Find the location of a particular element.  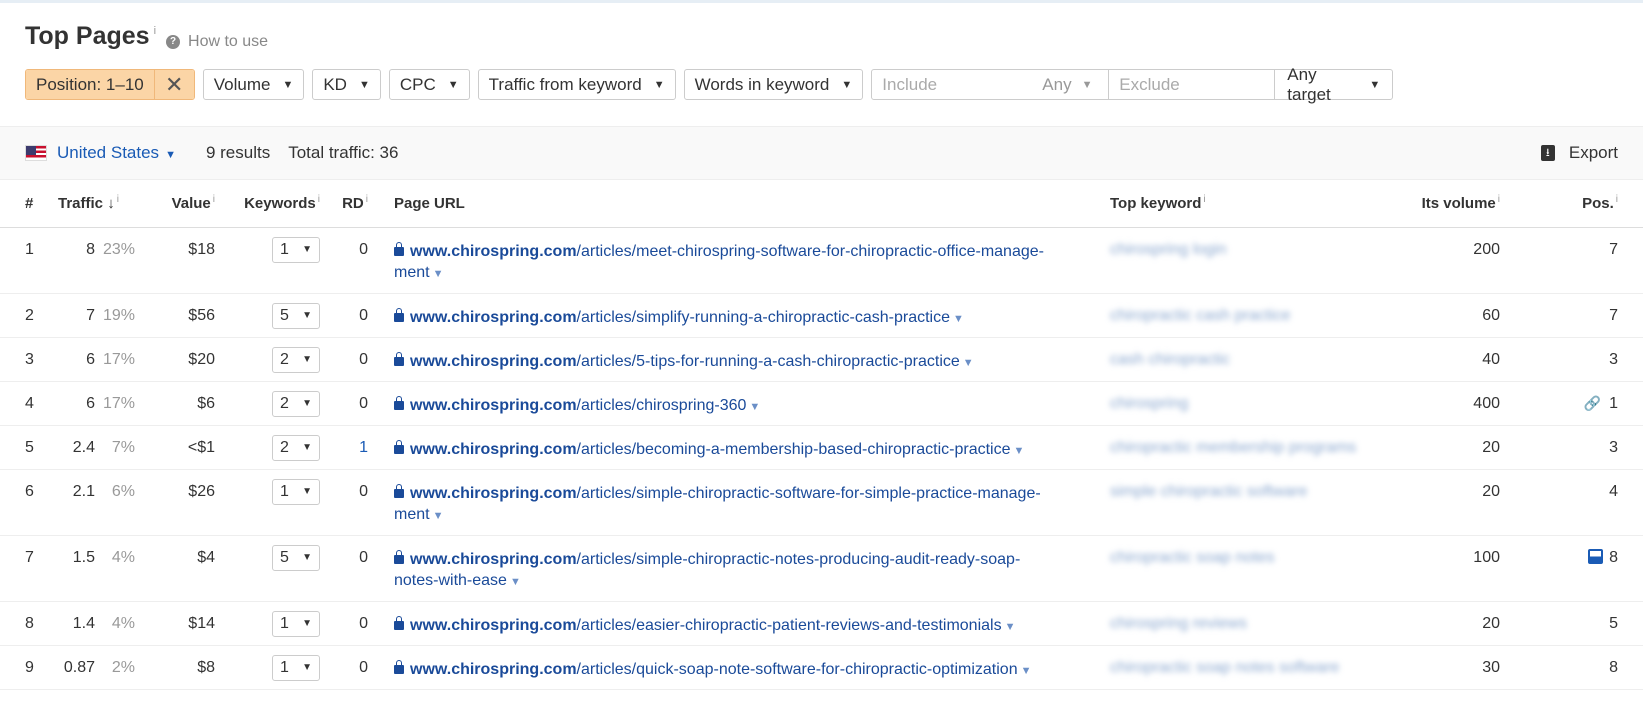

col-its-volume-label: Its volume is located at coordinates (1458, 204).